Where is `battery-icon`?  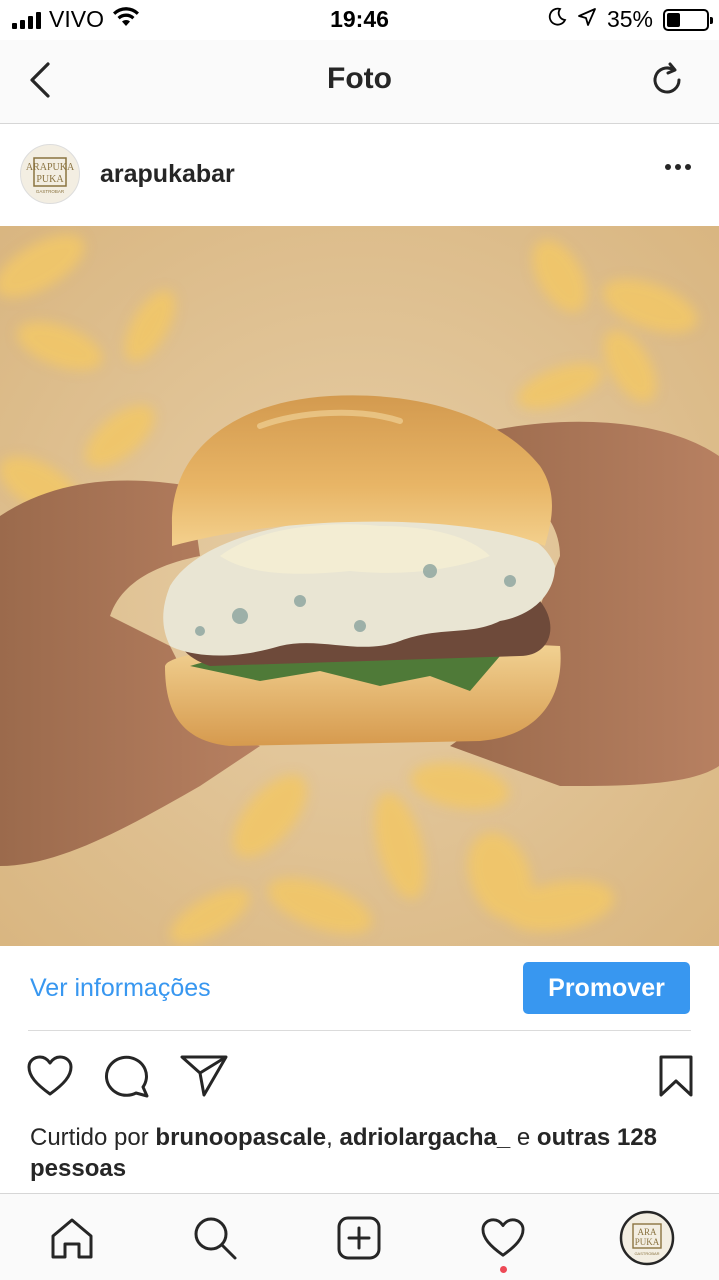 battery-icon is located at coordinates (688, 19).